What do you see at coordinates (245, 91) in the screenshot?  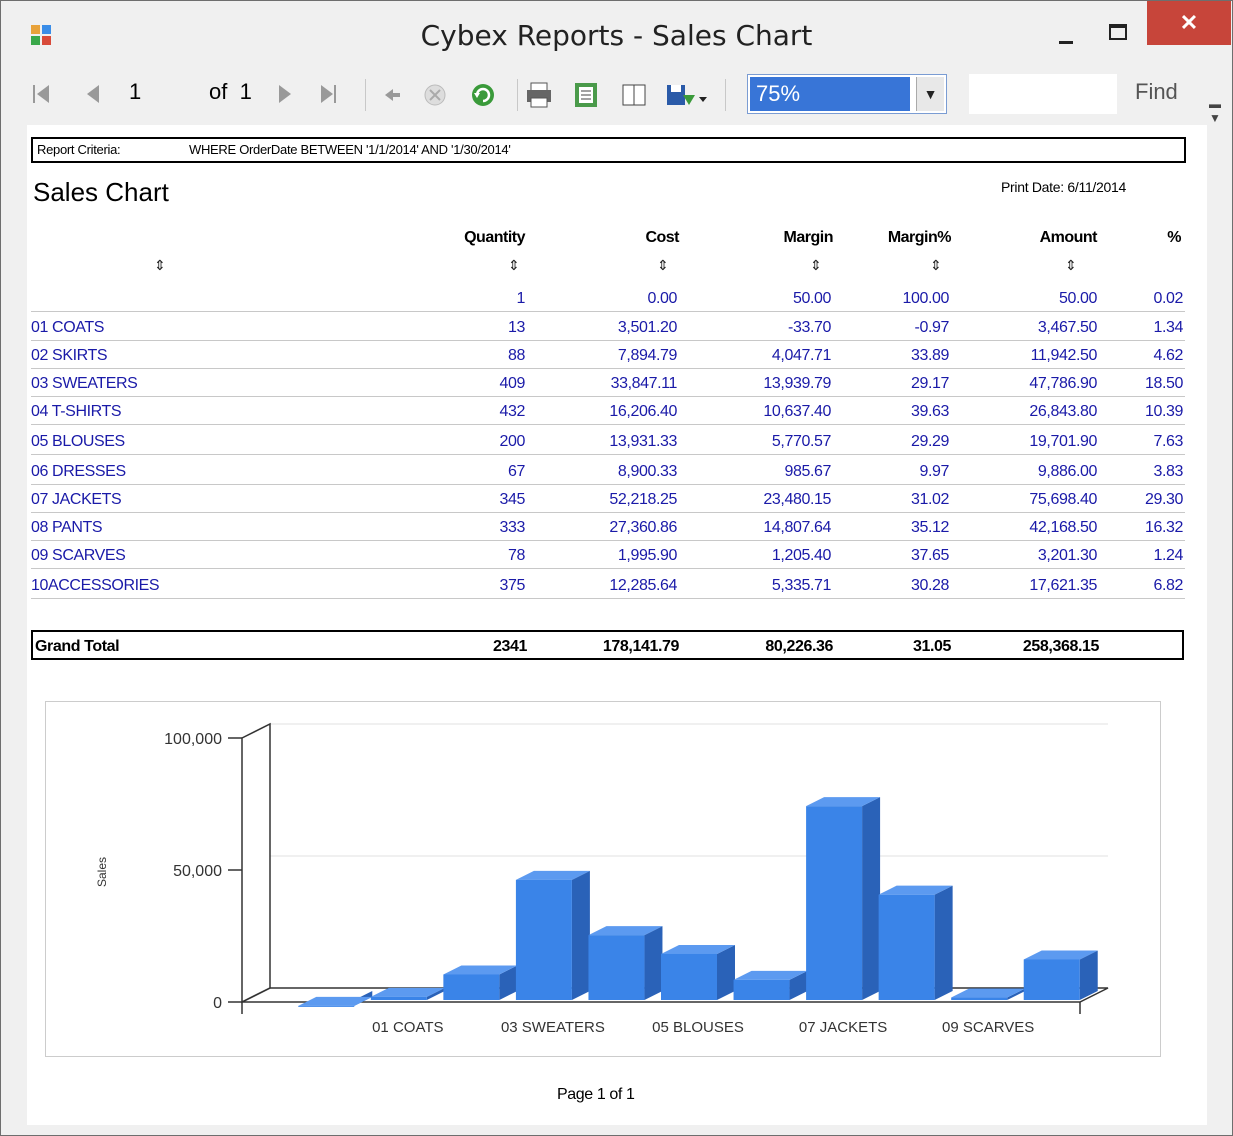 I see `page-total: 1` at bounding box center [245, 91].